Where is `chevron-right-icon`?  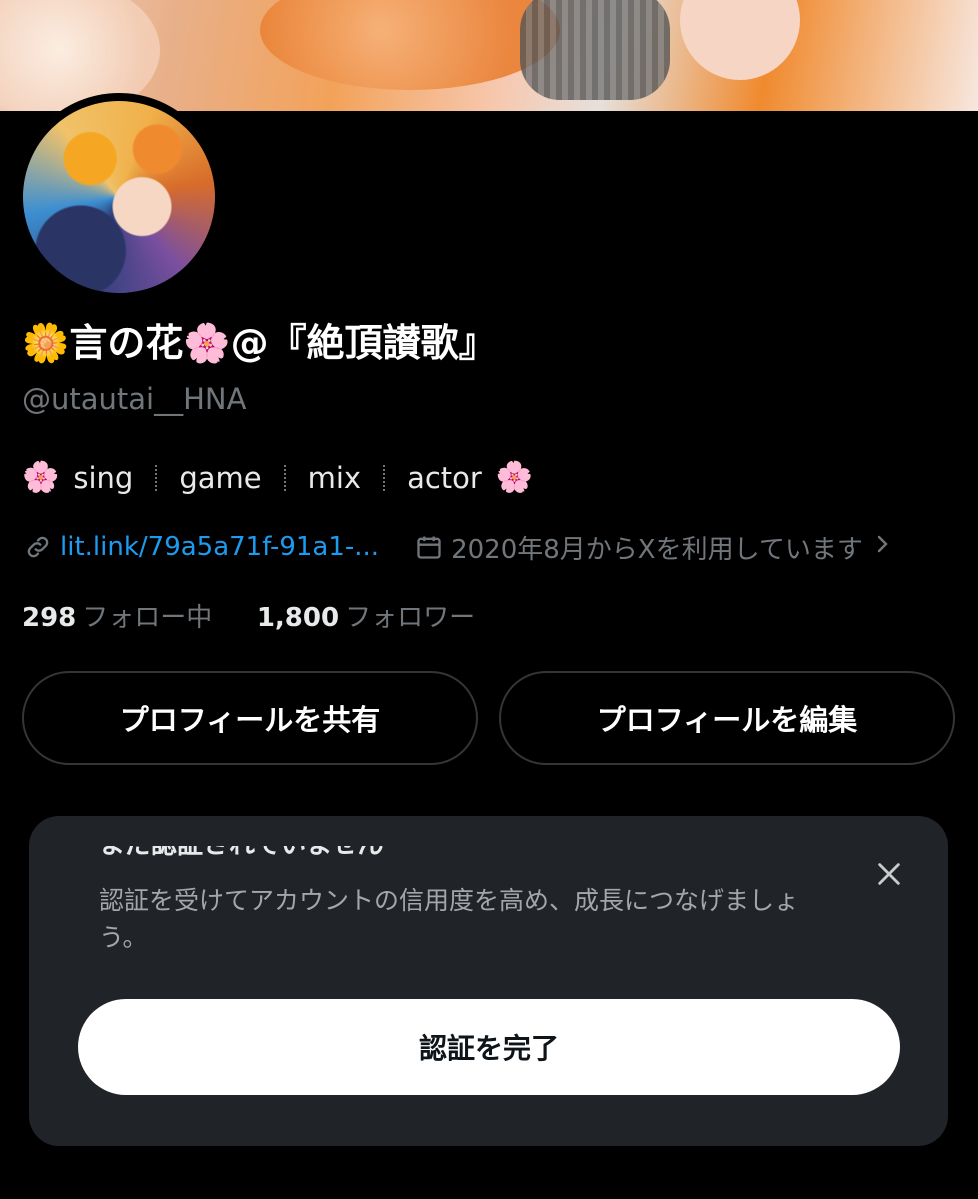
chevron-right-icon is located at coordinates (883, 547).